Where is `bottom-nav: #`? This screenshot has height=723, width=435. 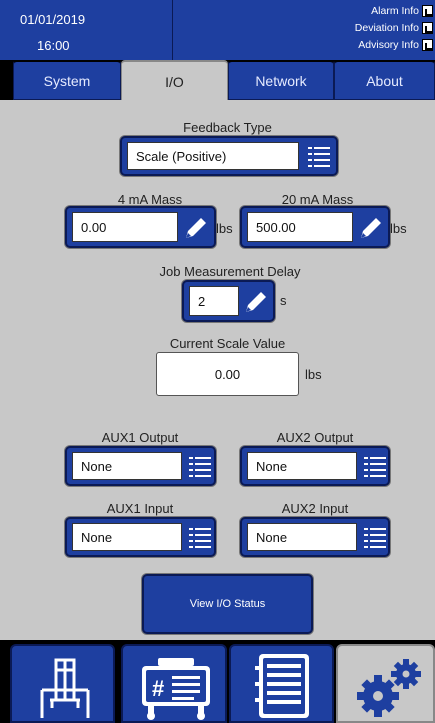 bottom-nav: # is located at coordinates (217, 681).